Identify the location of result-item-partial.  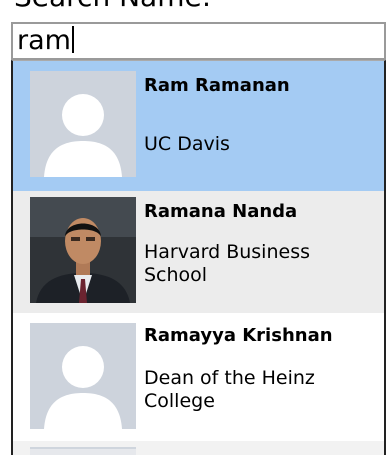
(198, 448).